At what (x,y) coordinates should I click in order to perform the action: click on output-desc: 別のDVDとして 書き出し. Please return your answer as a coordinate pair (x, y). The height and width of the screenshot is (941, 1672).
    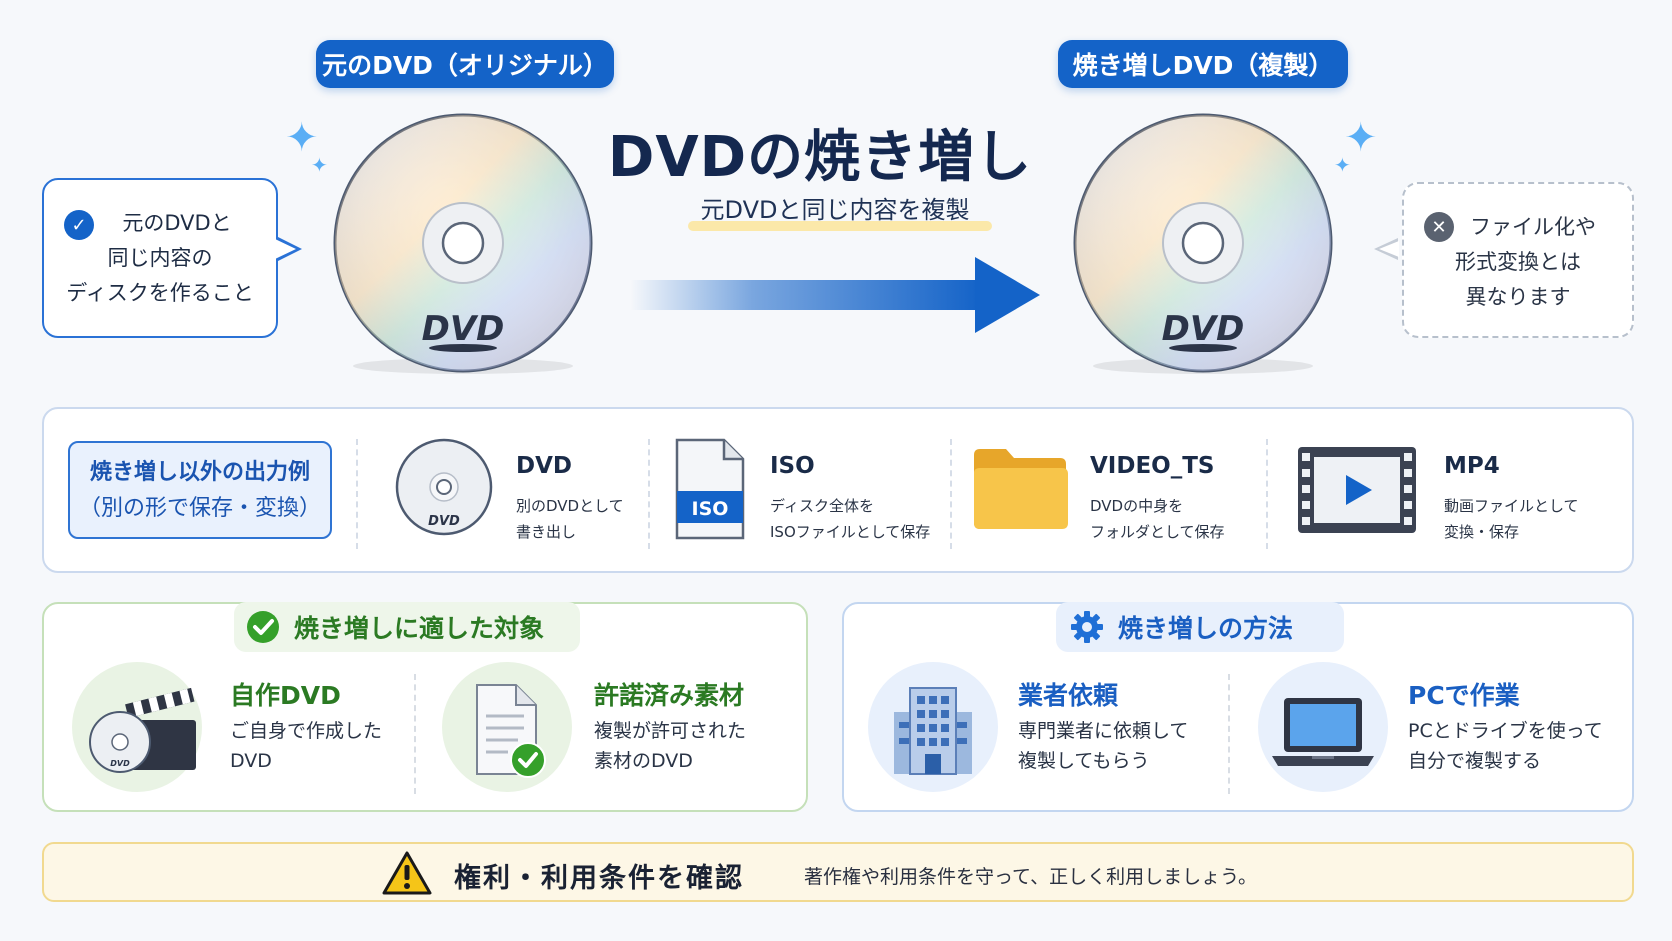
    Looking at the image, I should click on (570, 519).